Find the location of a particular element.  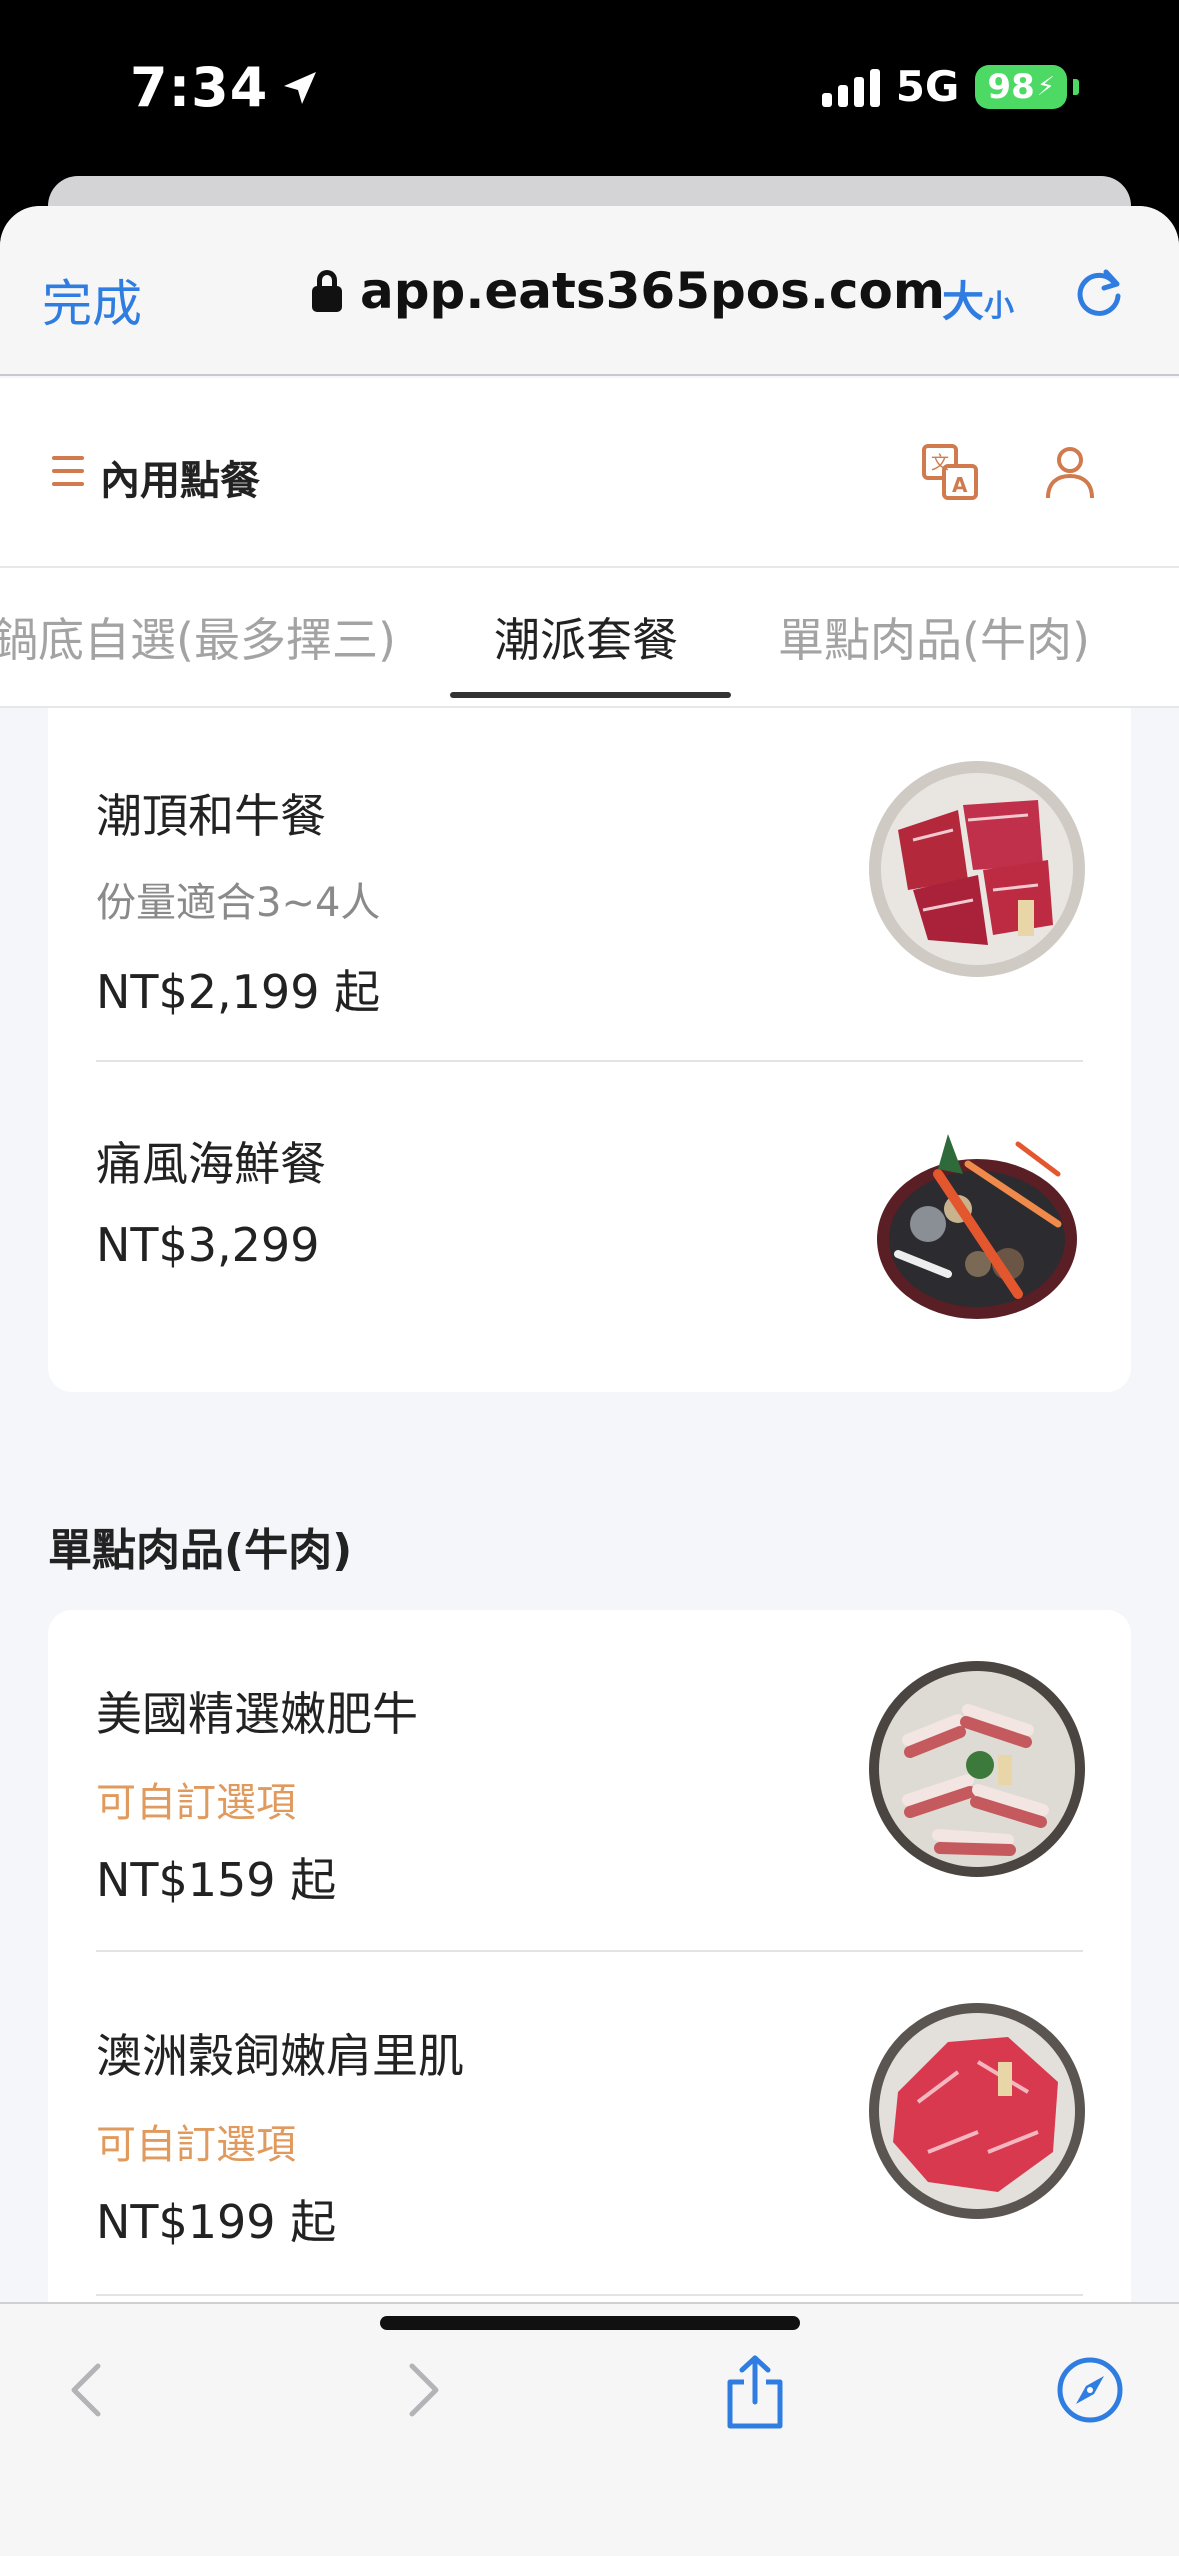

item-name: 澳洲穀飼嫩肩里肌 is located at coordinates (280, 2056).